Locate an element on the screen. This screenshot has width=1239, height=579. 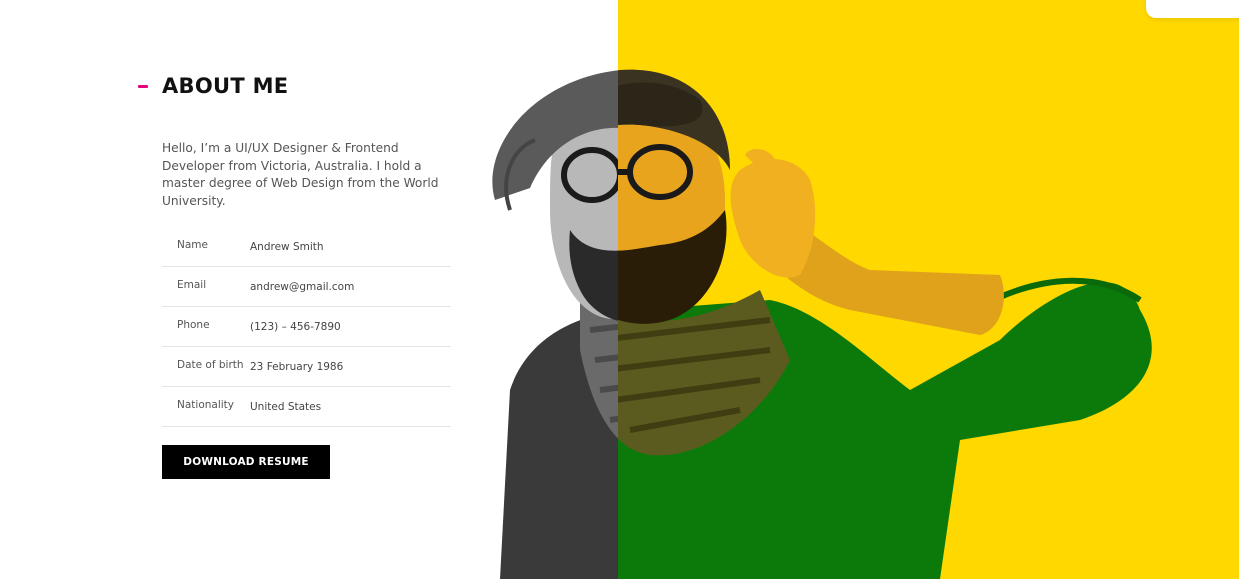
info-label: Email is located at coordinates (192, 285).